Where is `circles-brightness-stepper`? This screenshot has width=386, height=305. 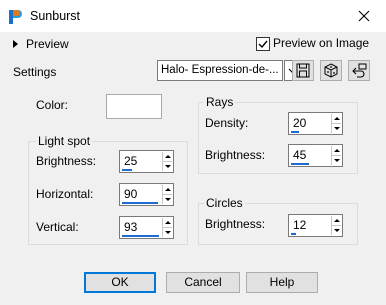
circles-brightness-stepper is located at coordinates (336, 225).